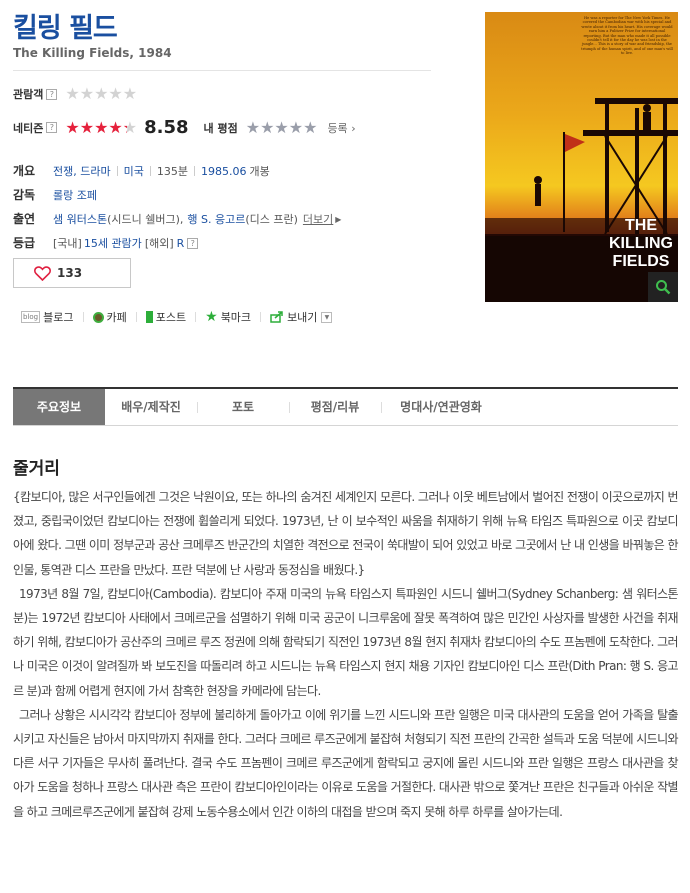 Image resolution: width=690 pixels, height=893 pixels. I want to click on cast-link-1: 샘 워터스톤, so click(80, 219).